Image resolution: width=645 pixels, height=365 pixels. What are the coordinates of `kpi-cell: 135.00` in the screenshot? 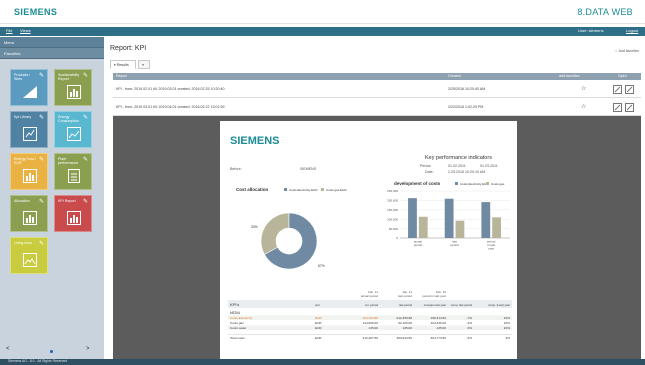 It's located at (408, 328).